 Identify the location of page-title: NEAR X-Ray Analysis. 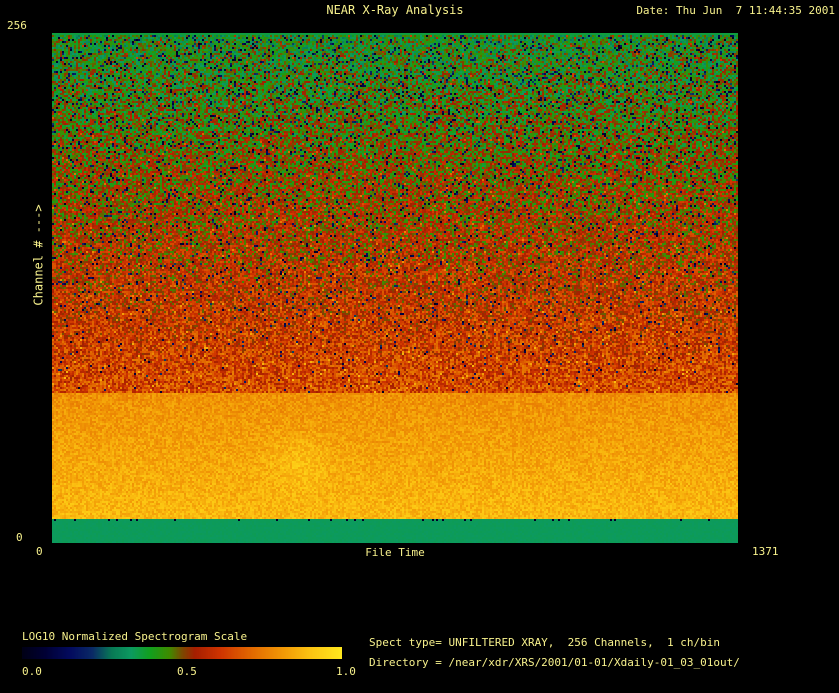
(395, 10).